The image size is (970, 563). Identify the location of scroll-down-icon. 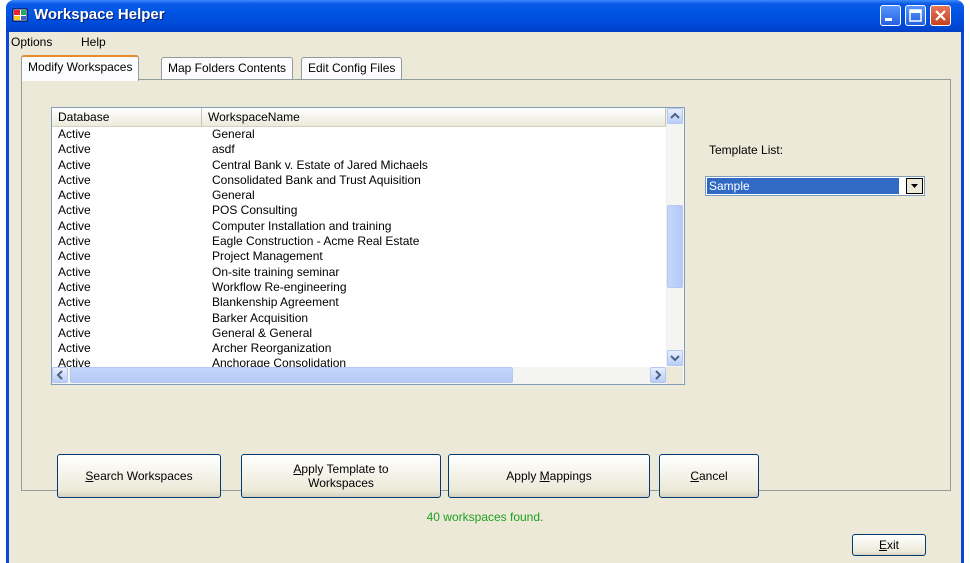
(675, 358).